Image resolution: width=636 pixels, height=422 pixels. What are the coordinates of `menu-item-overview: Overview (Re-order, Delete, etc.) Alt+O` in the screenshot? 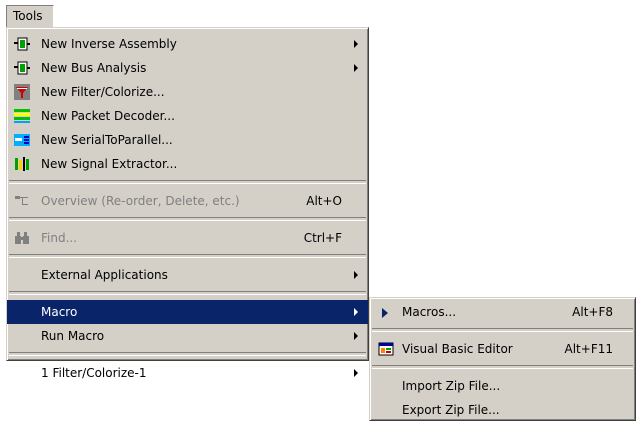 It's located at (187, 201).